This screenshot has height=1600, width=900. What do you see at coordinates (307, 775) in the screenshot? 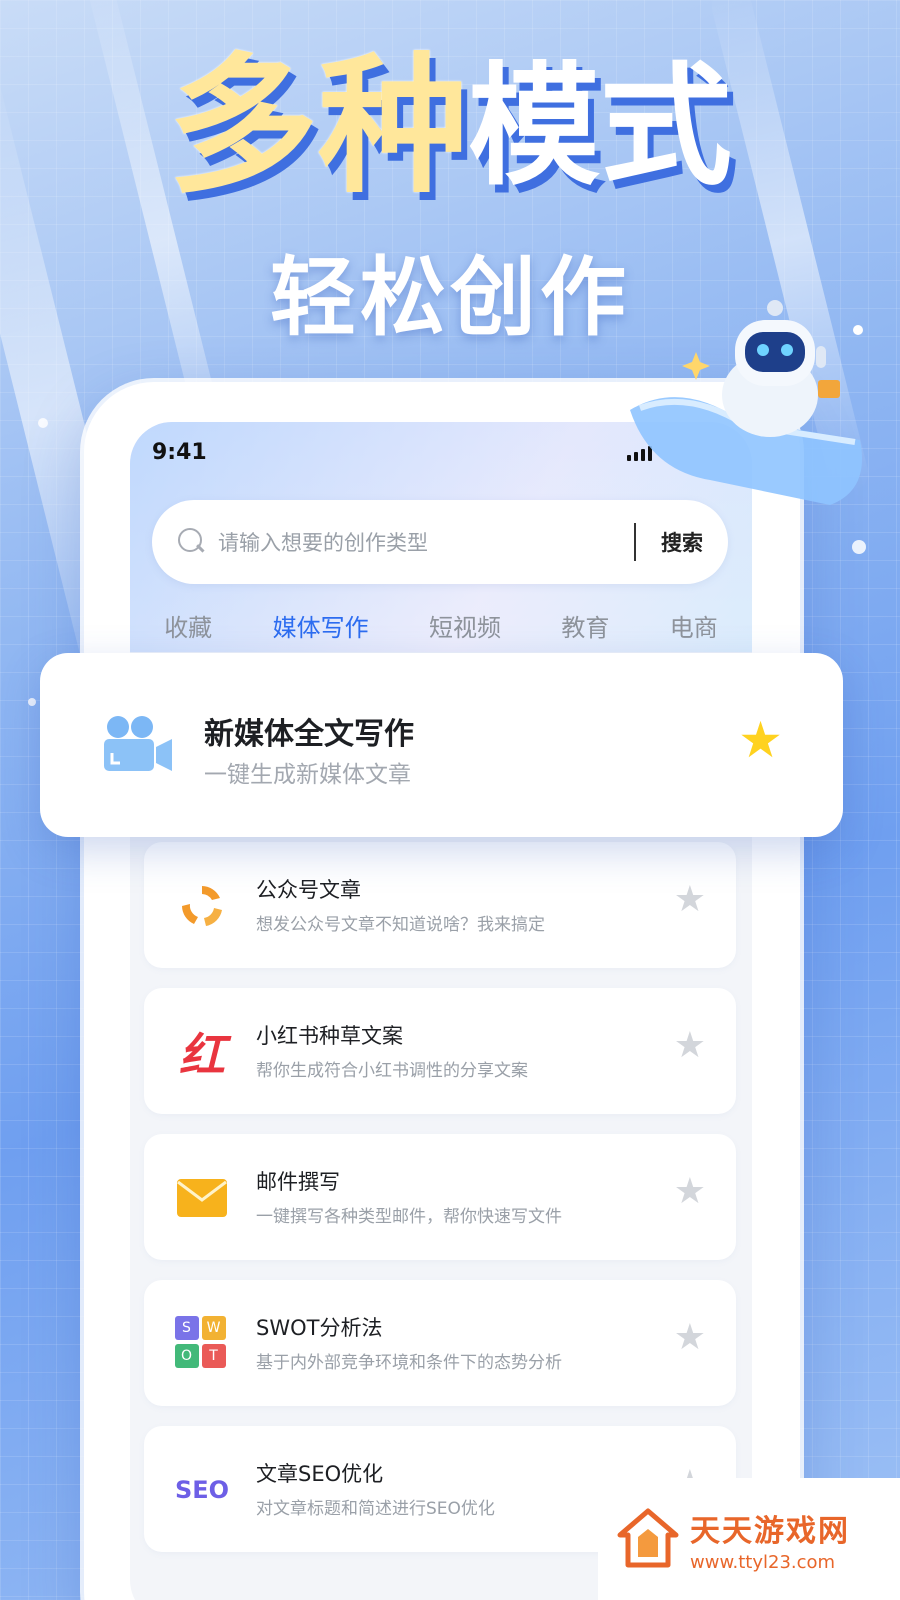
I see `featured-desc: 一键生成新媒体文章` at bounding box center [307, 775].